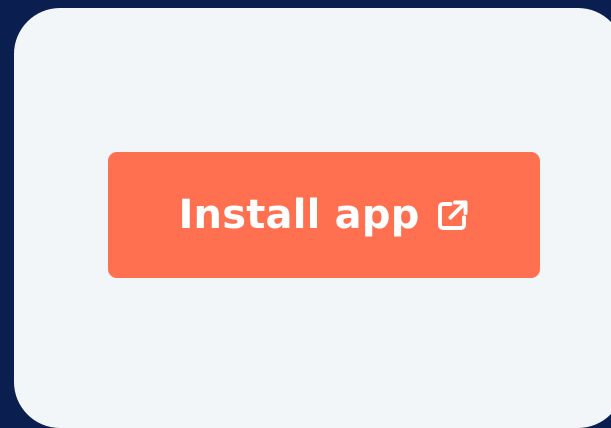  What do you see at coordinates (452, 216) in the screenshot?
I see `external-link-icon` at bounding box center [452, 216].